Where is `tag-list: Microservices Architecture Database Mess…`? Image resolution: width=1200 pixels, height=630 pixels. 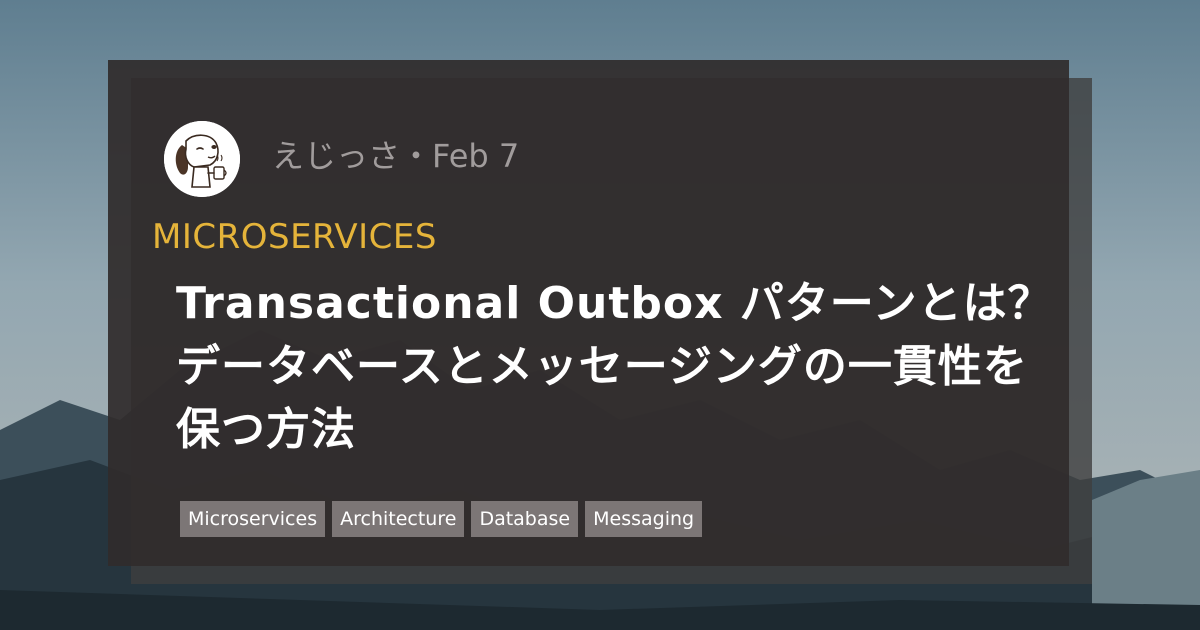 tag-list: Microservices Architecture Database Mess… is located at coordinates (441, 519).